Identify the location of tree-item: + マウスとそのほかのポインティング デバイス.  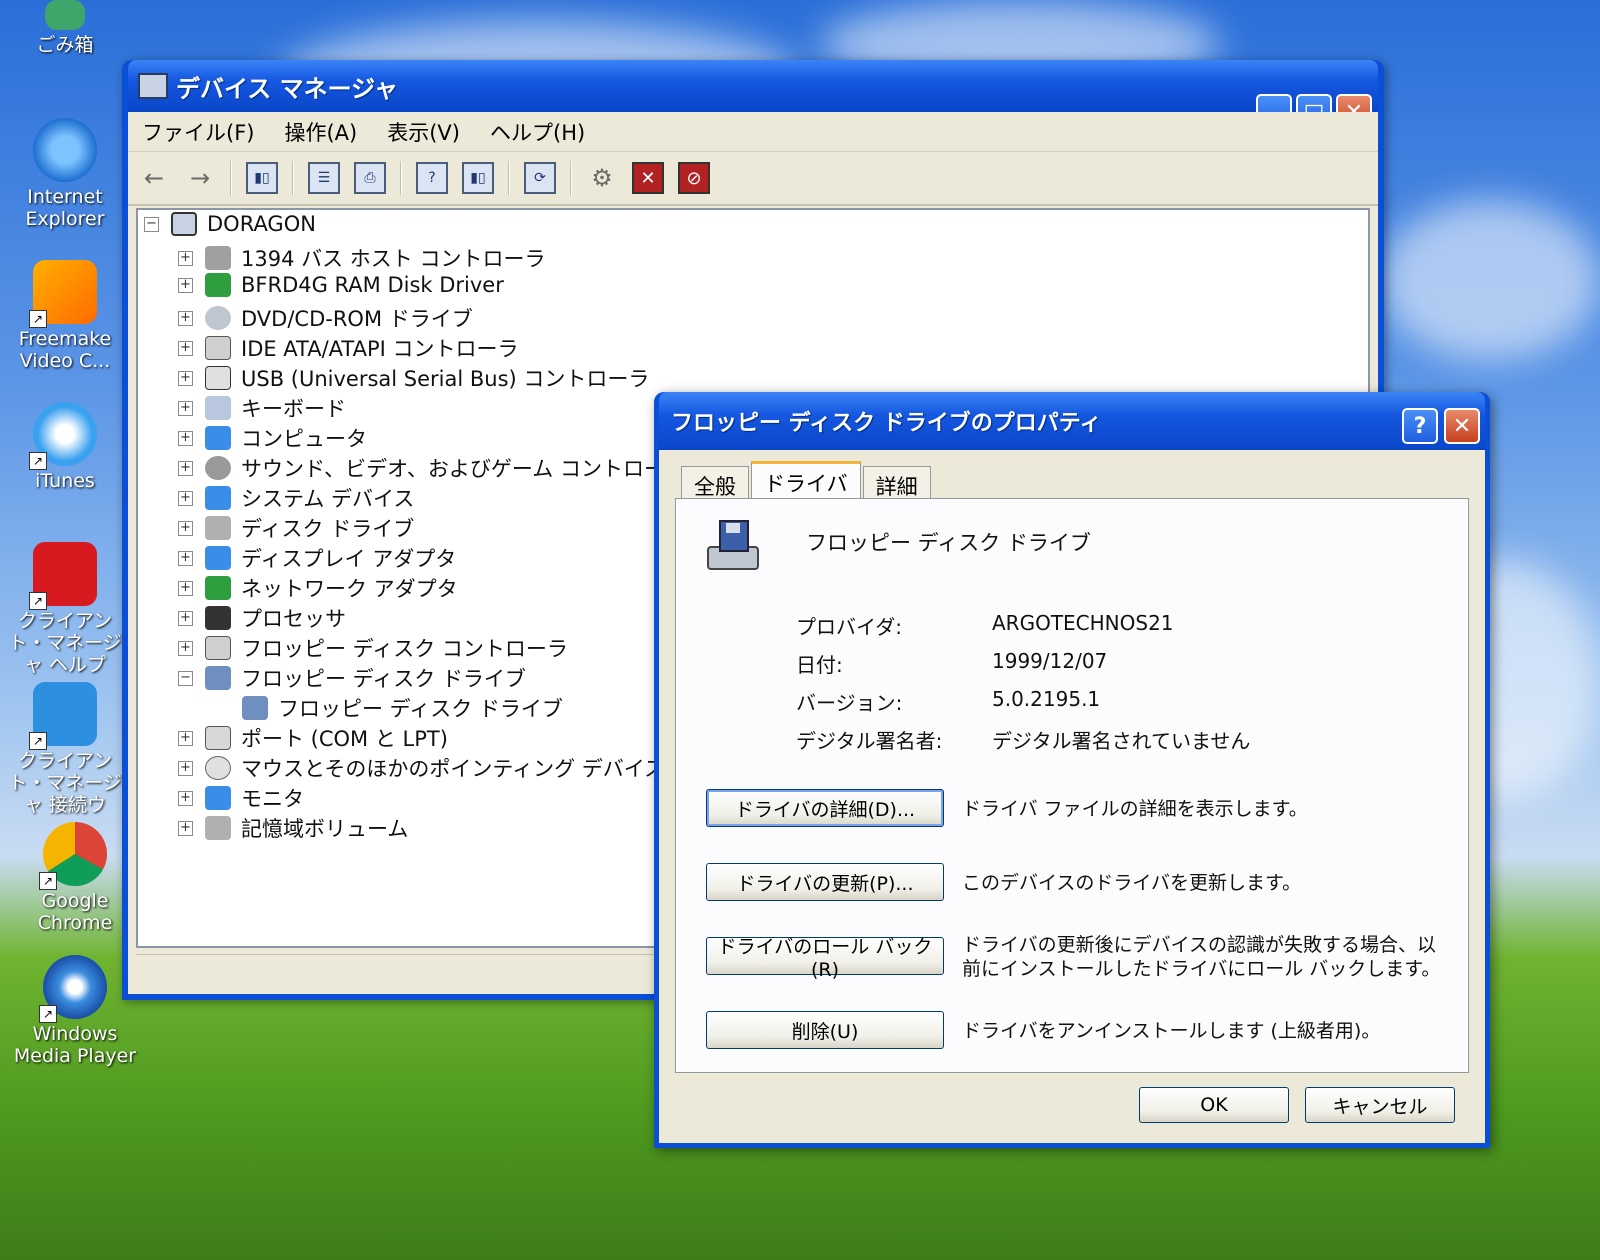
(421, 768).